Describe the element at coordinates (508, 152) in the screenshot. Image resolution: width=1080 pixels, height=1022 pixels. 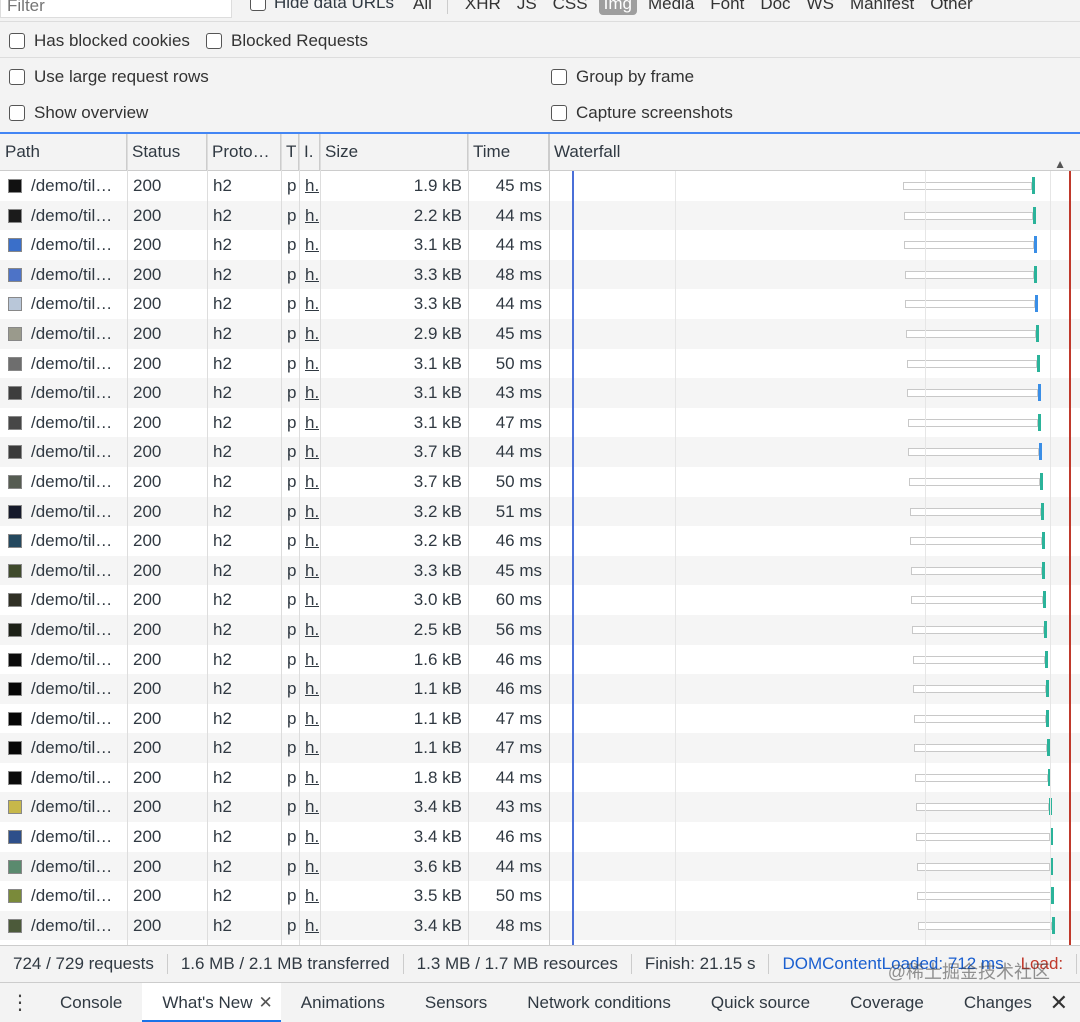
I see `column-header-time: Time` at that location.